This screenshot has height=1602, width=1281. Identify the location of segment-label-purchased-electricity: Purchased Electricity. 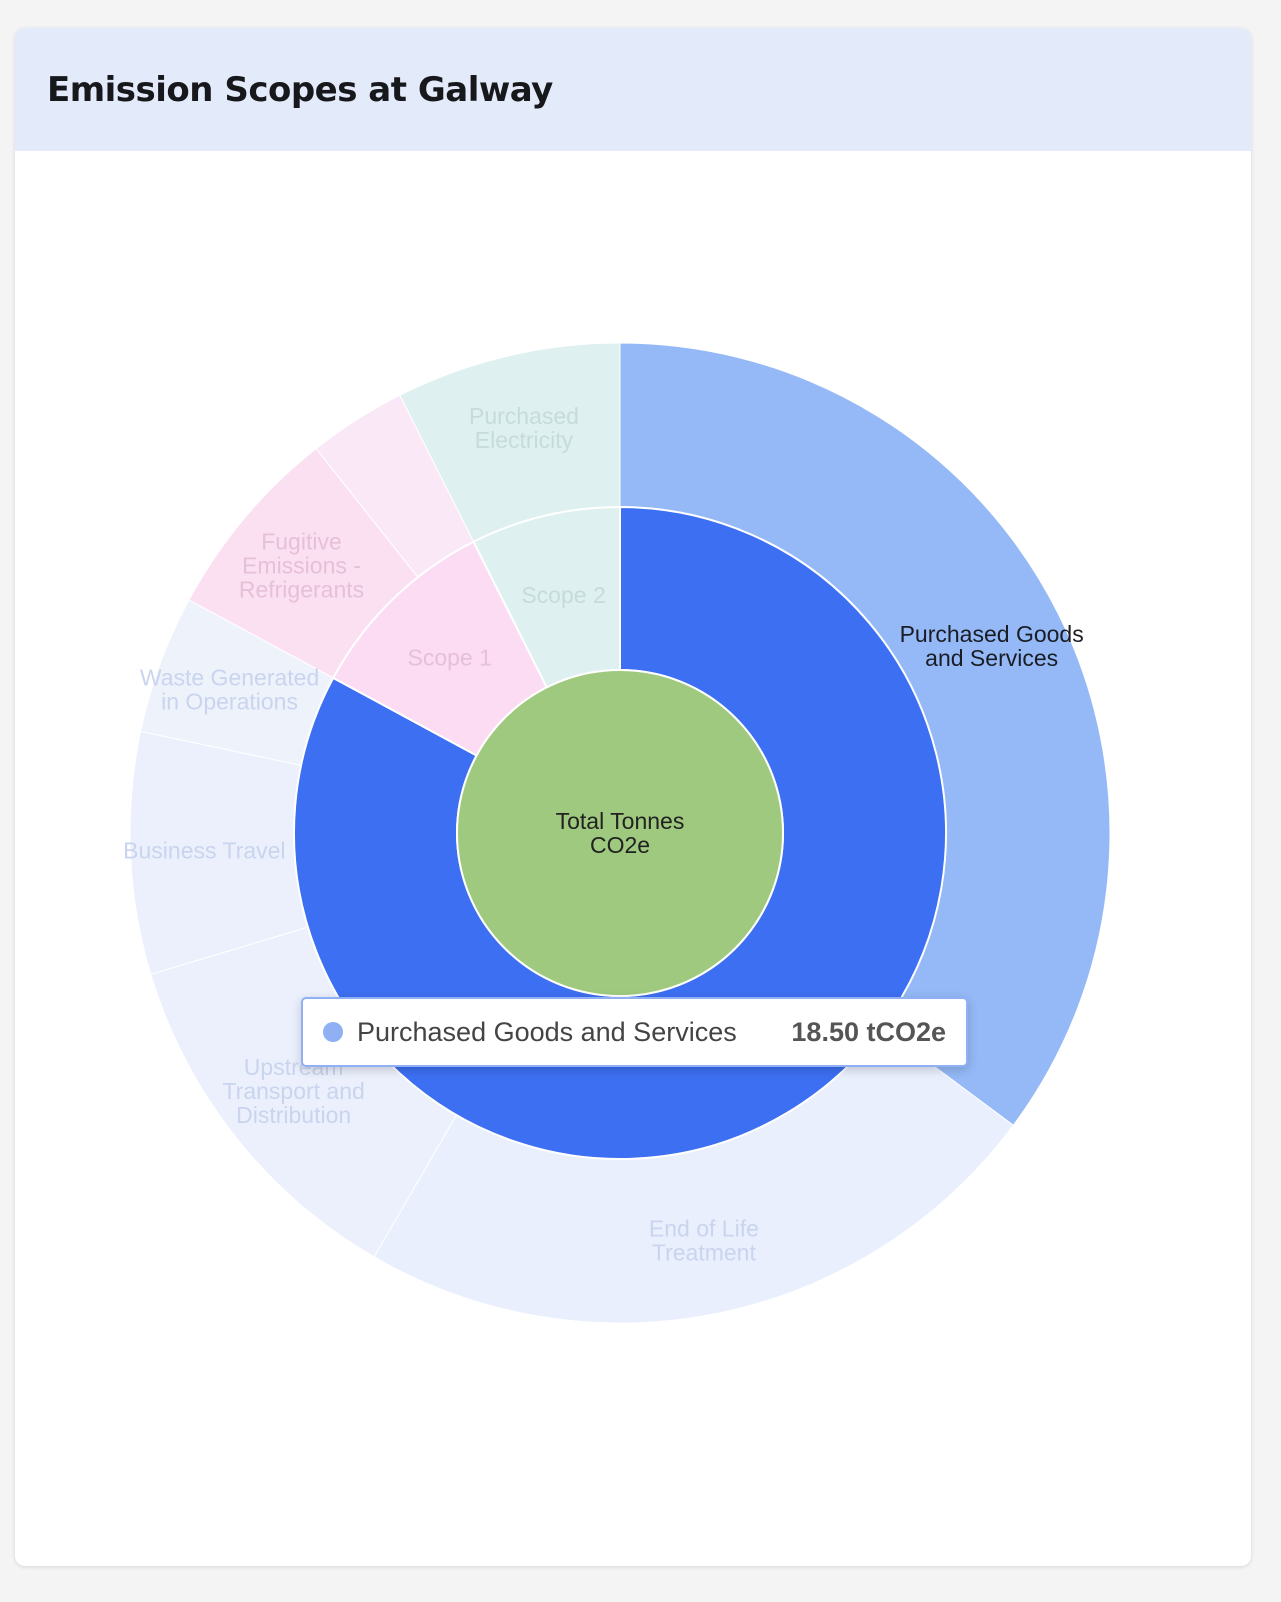
(524, 428).